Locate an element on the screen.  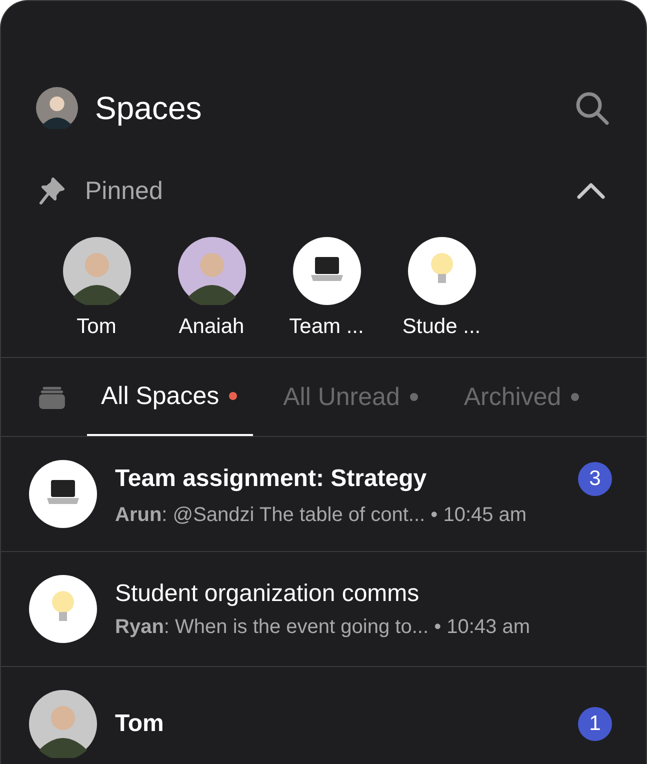
message-preview: Ryan: When is the event going to... • 10:43 am is located at coordinates (323, 627).